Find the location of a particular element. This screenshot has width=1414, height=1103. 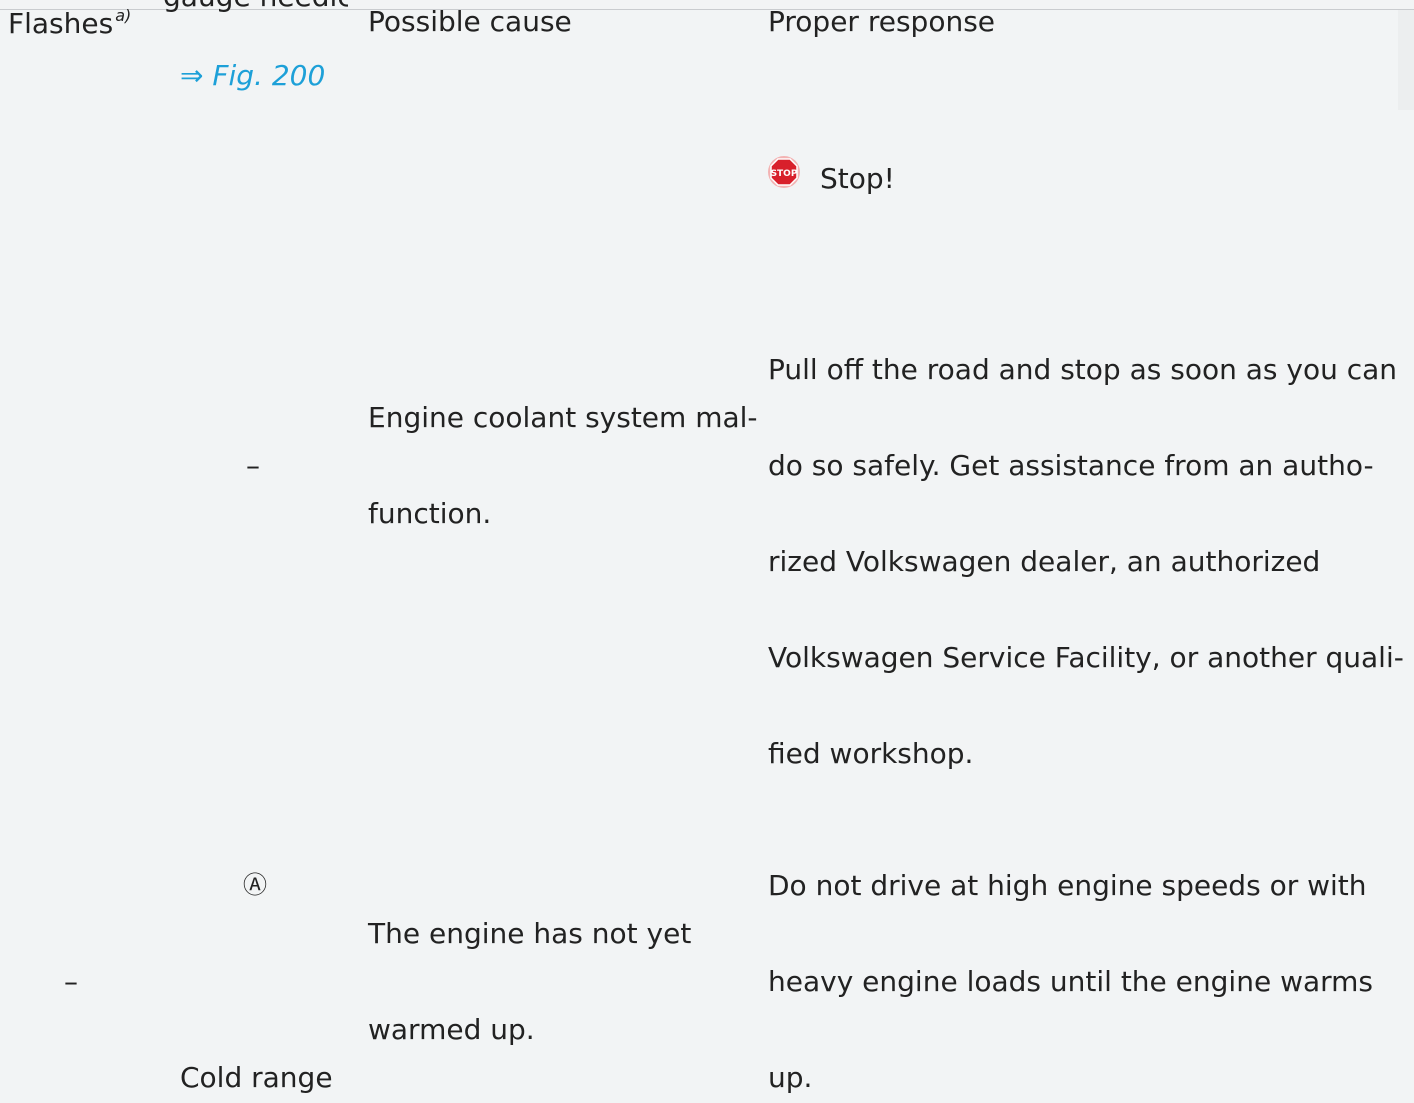

stop-sign-icon: STOP is located at coordinates (784, 172).